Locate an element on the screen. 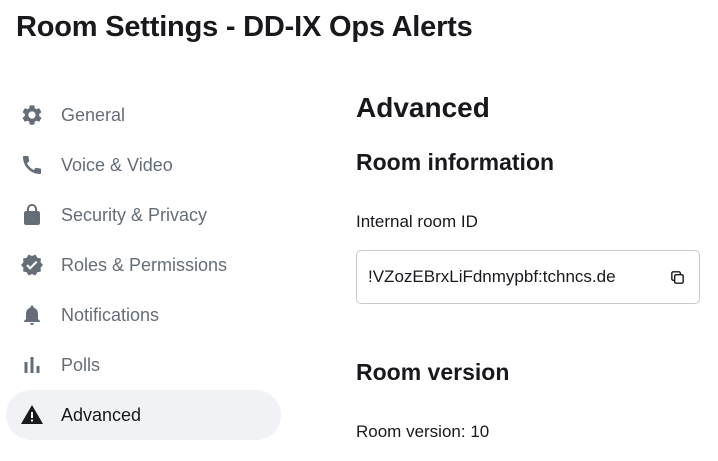 The height and width of the screenshot is (461, 718). sidebar-item-voice-video: Voice & Video is located at coordinates (143, 165).